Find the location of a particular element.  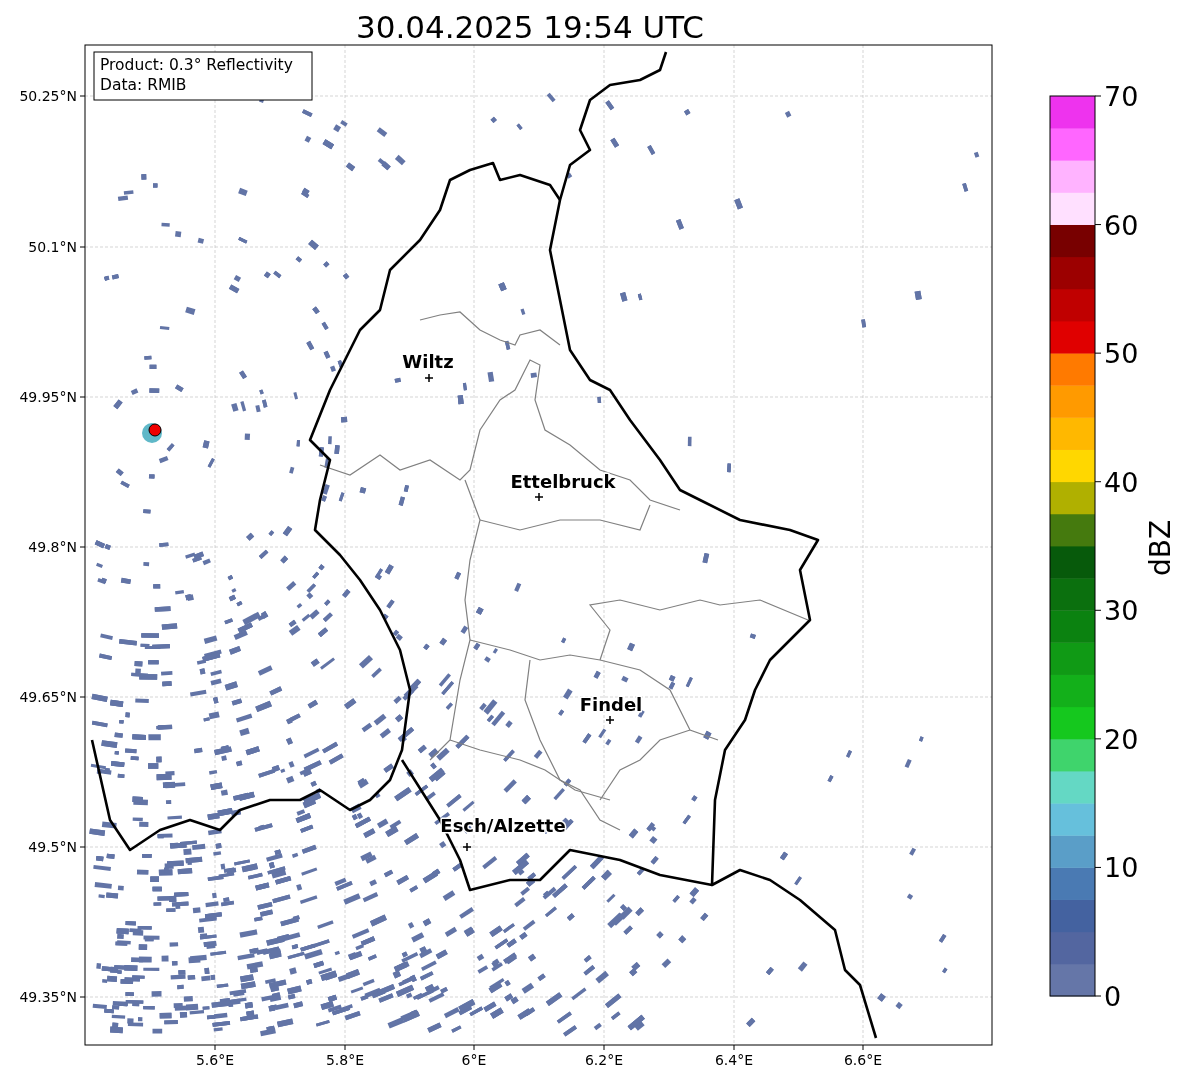

axis-tick-label: 6.2°E is located at coordinates (604, 1060).